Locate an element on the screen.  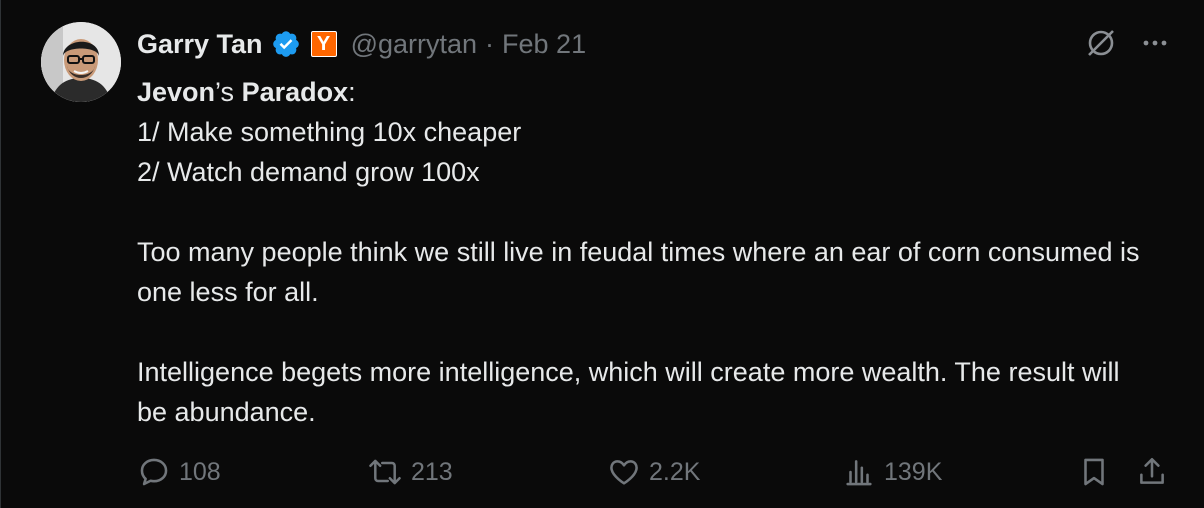
views-count: 139K is located at coordinates (913, 471).